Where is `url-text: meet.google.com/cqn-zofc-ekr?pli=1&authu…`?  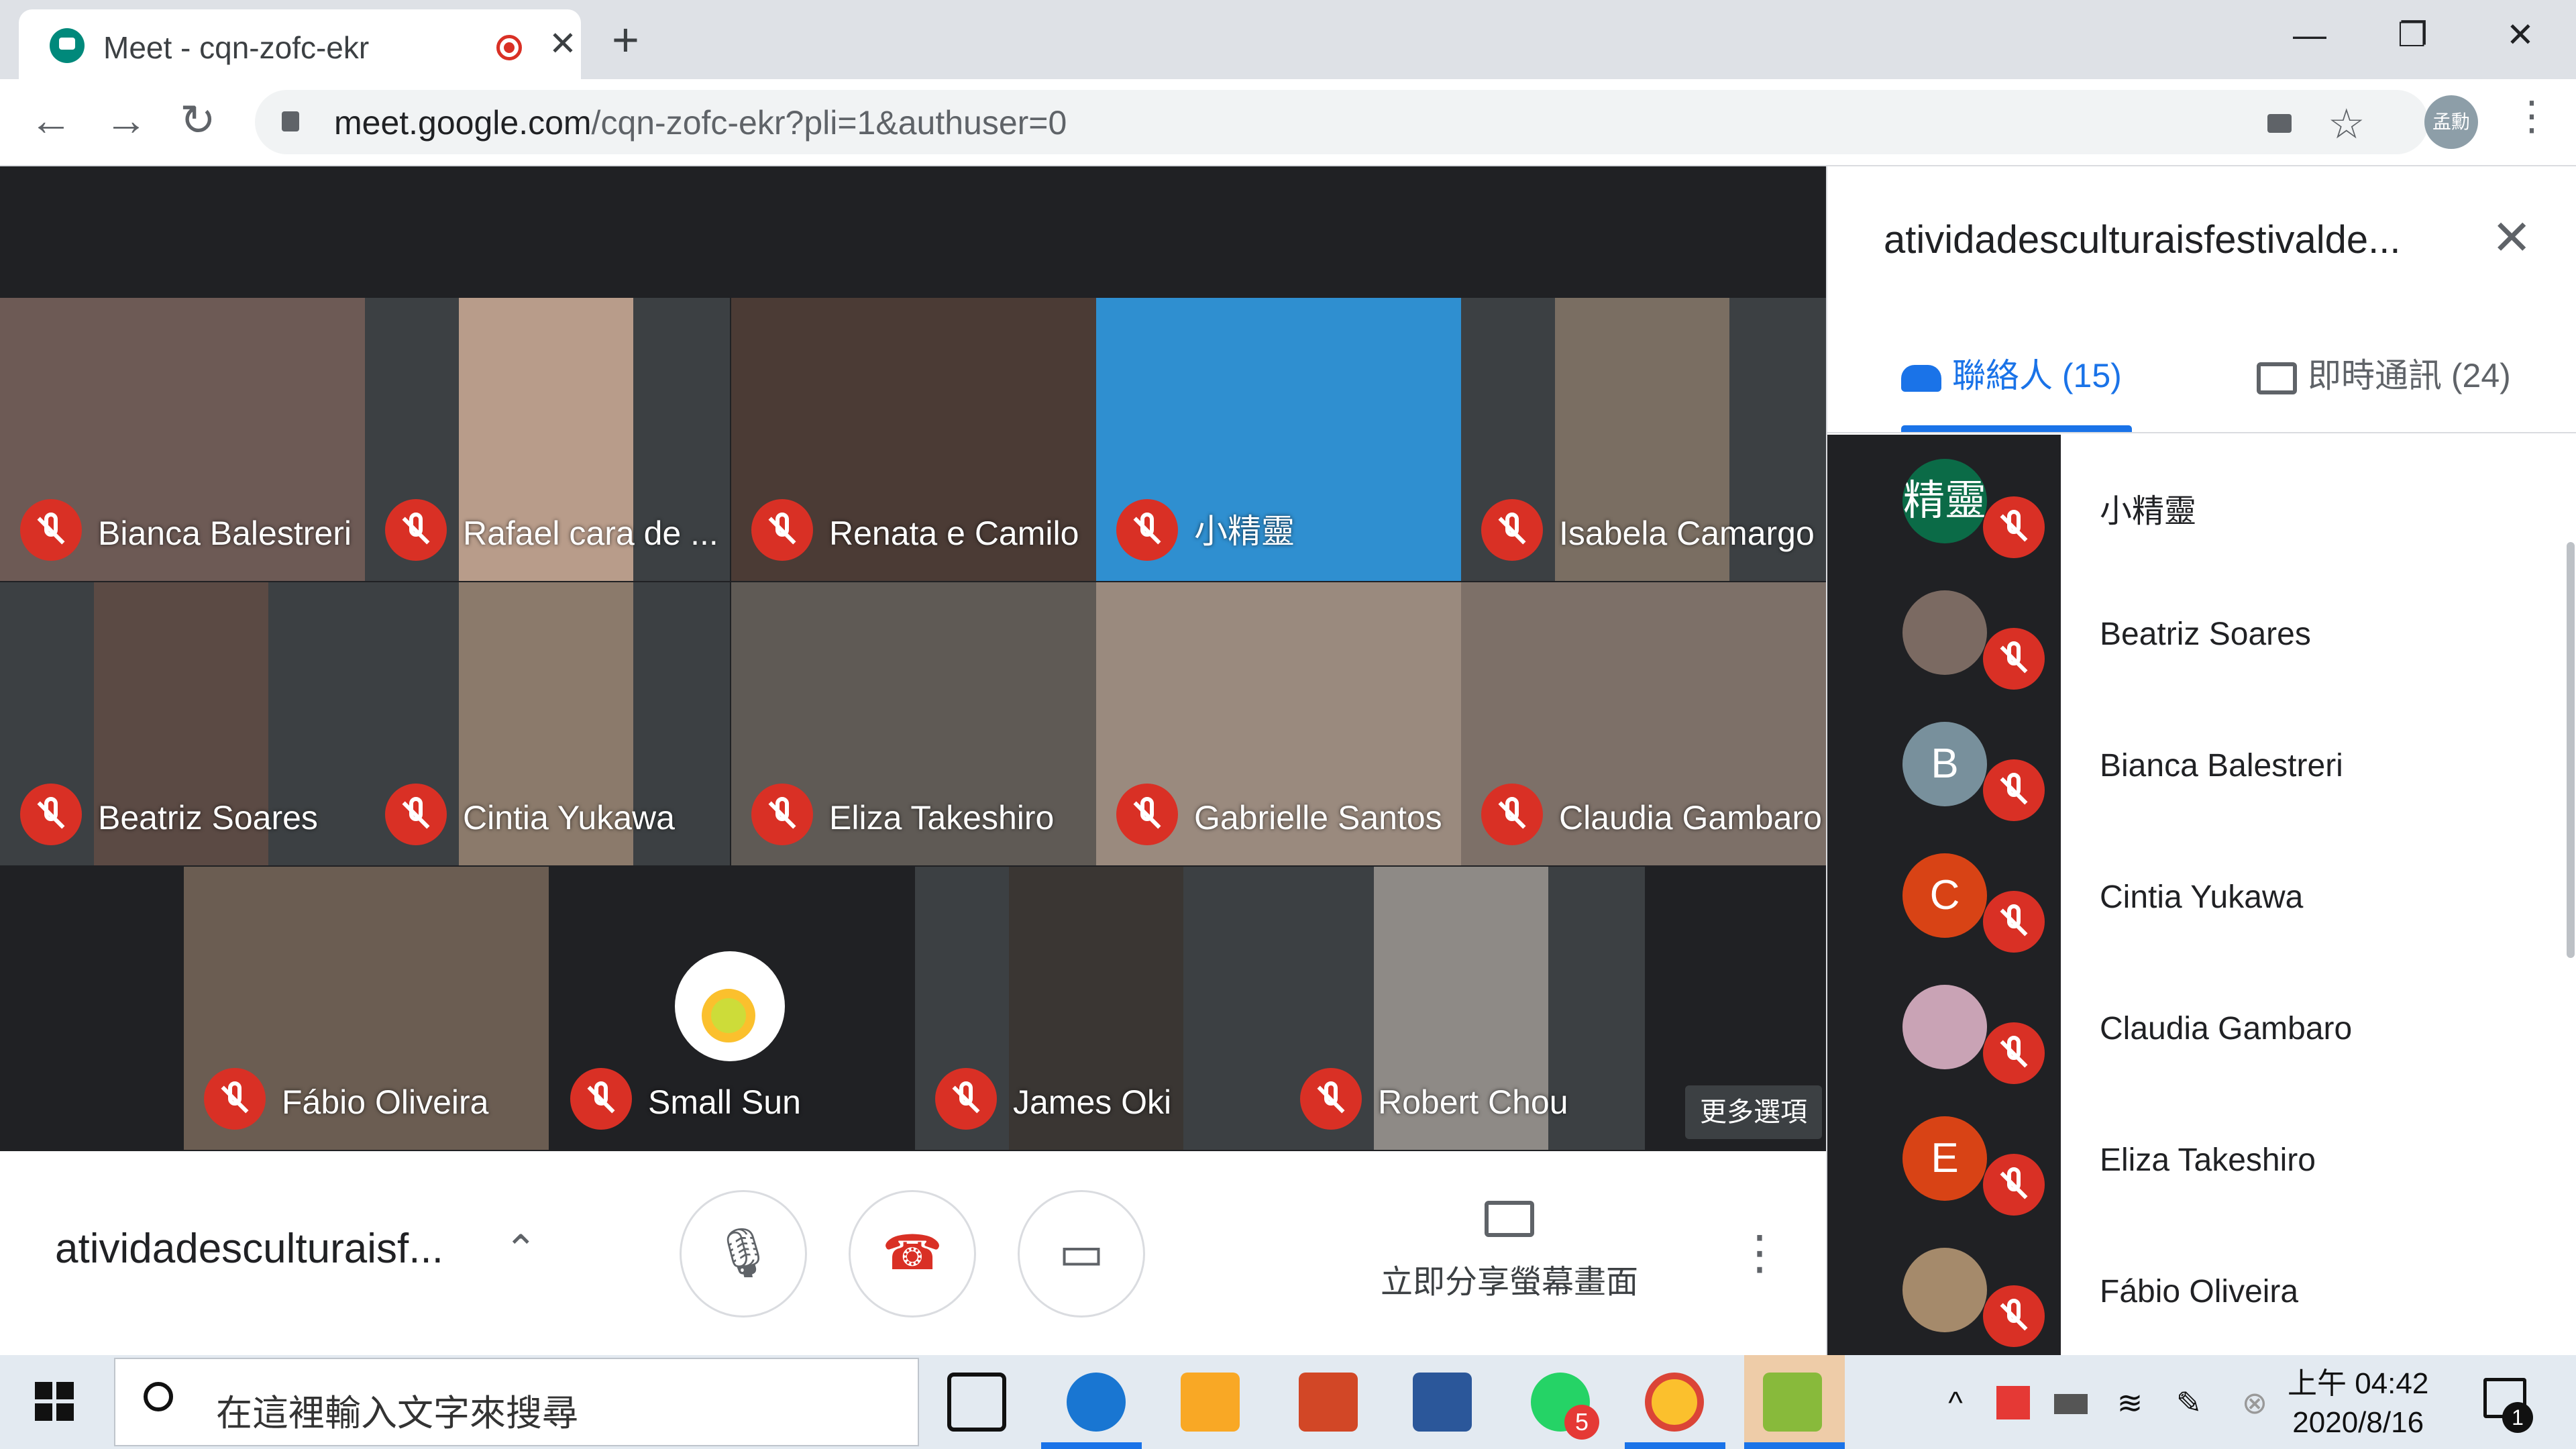 url-text: meet.google.com/cqn-zofc-ekr?pli=1&authu… is located at coordinates (700, 122).